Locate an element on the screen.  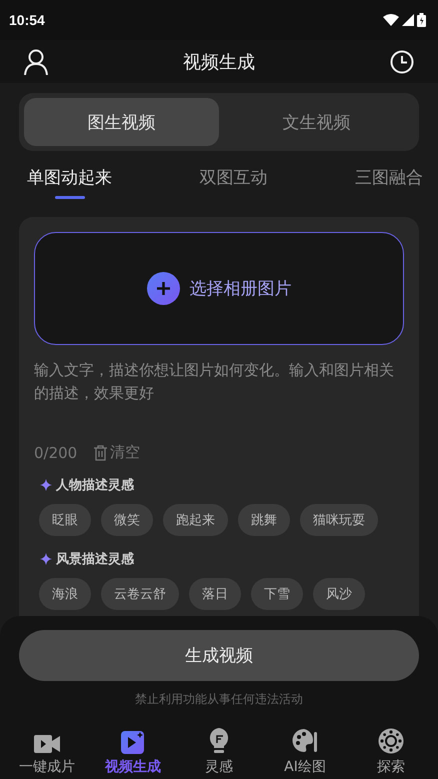
sub-tab: 双图互动 is located at coordinates (234, 177).